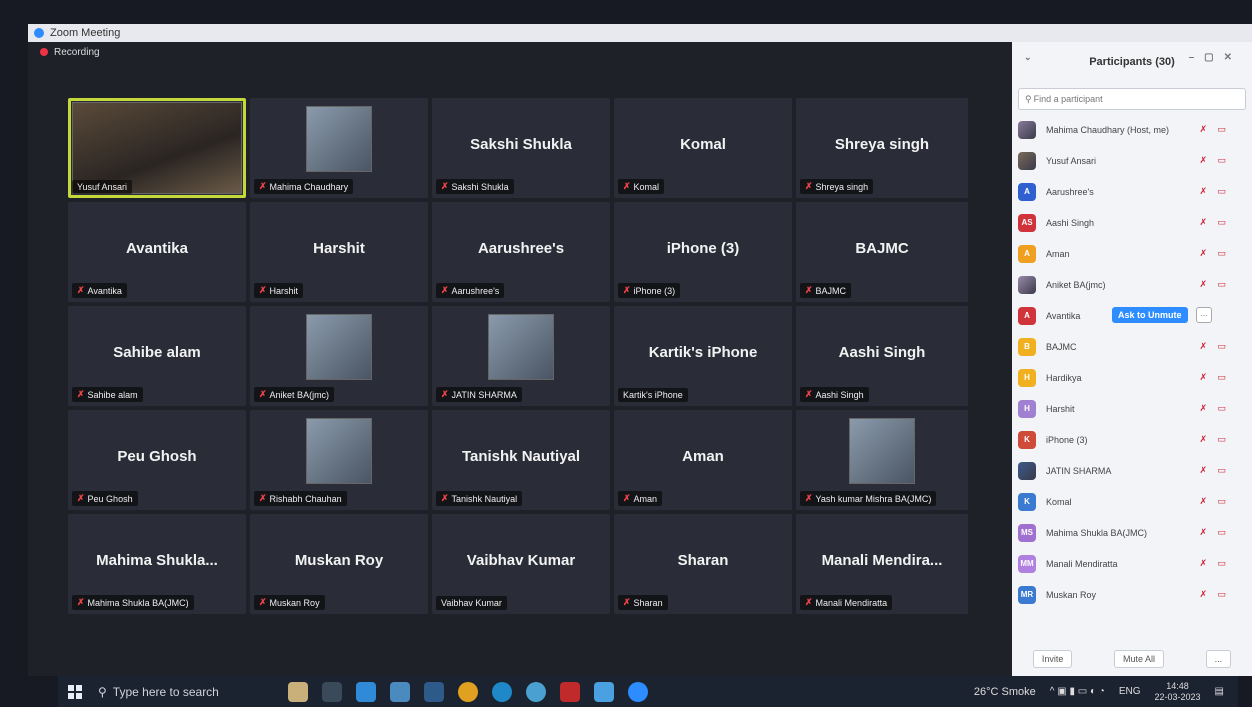 The image size is (1252, 707). I want to click on tile-name-label: ✗ Sharan, so click(643, 602).